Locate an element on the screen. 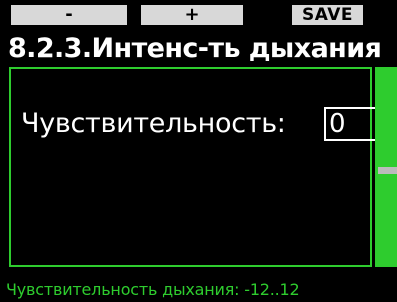  sensitivity-label: Чувствительность: is located at coordinates (153, 123).